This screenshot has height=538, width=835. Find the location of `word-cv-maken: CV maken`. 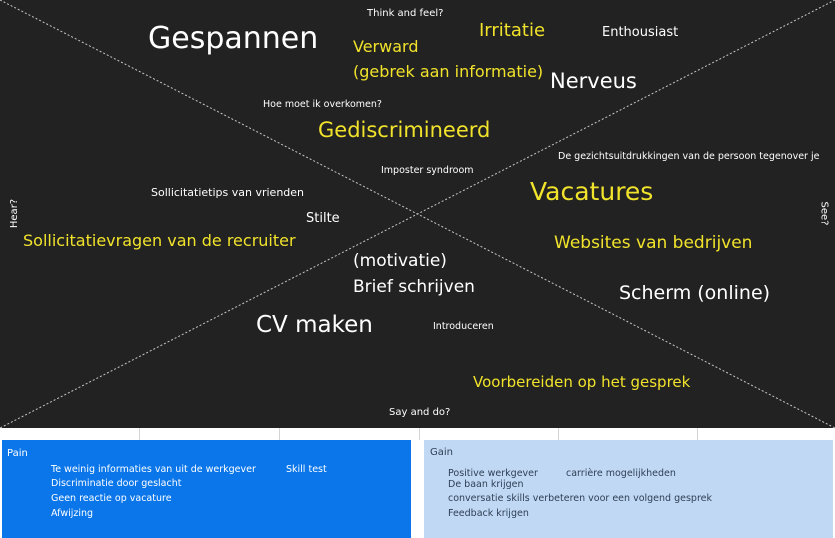

word-cv-maken: CV maken is located at coordinates (314, 325).